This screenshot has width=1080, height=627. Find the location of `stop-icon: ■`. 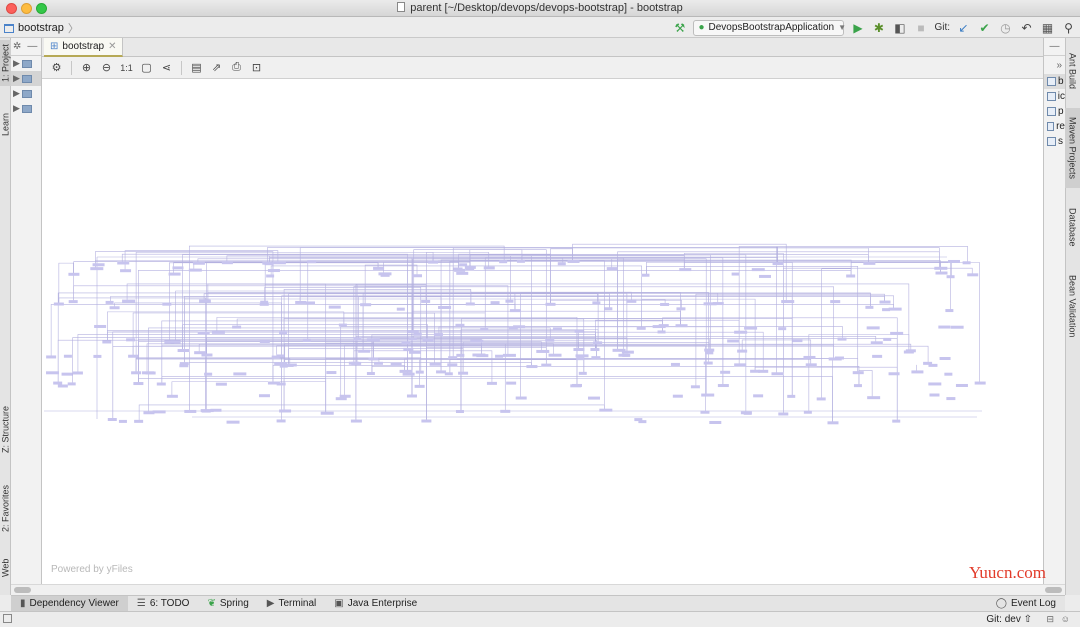

stop-icon: ■ is located at coordinates (920, 27).